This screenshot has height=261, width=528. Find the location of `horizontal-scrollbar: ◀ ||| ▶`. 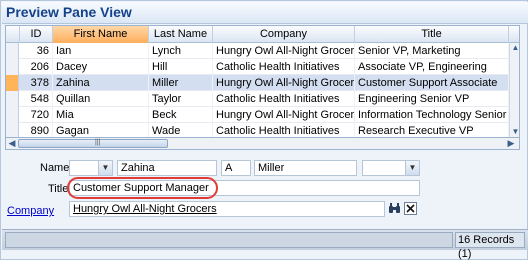

horizontal-scrollbar: ◀ ||| ▶ is located at coordinates (262, 144).